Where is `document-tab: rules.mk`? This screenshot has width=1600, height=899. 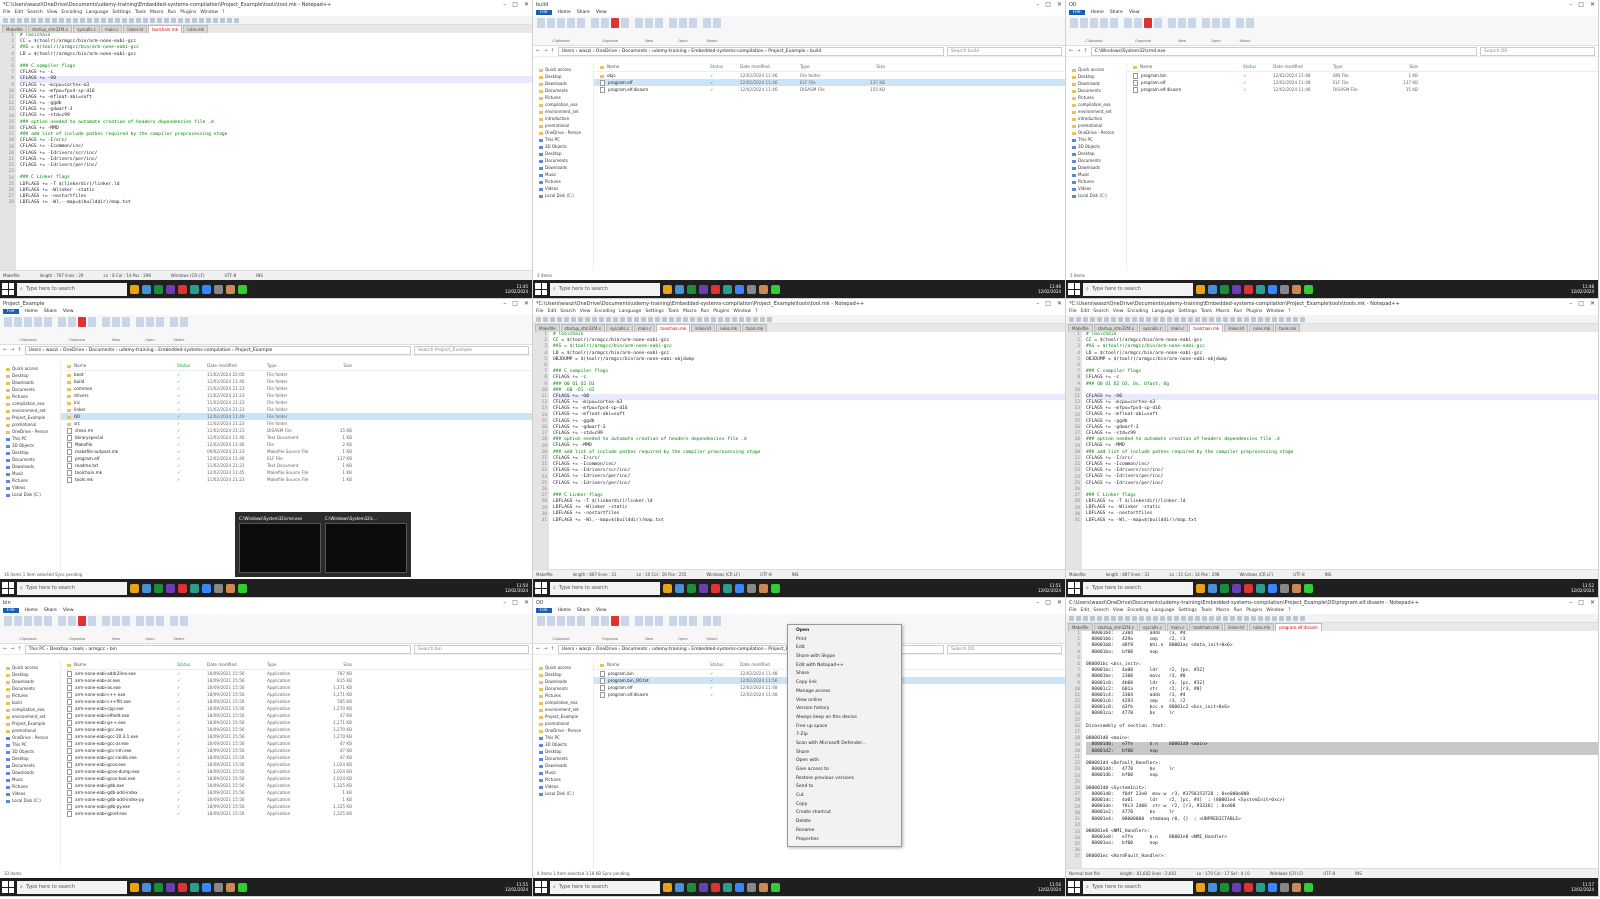
document-tab: rules.mk is located at coordinates (195, 29).